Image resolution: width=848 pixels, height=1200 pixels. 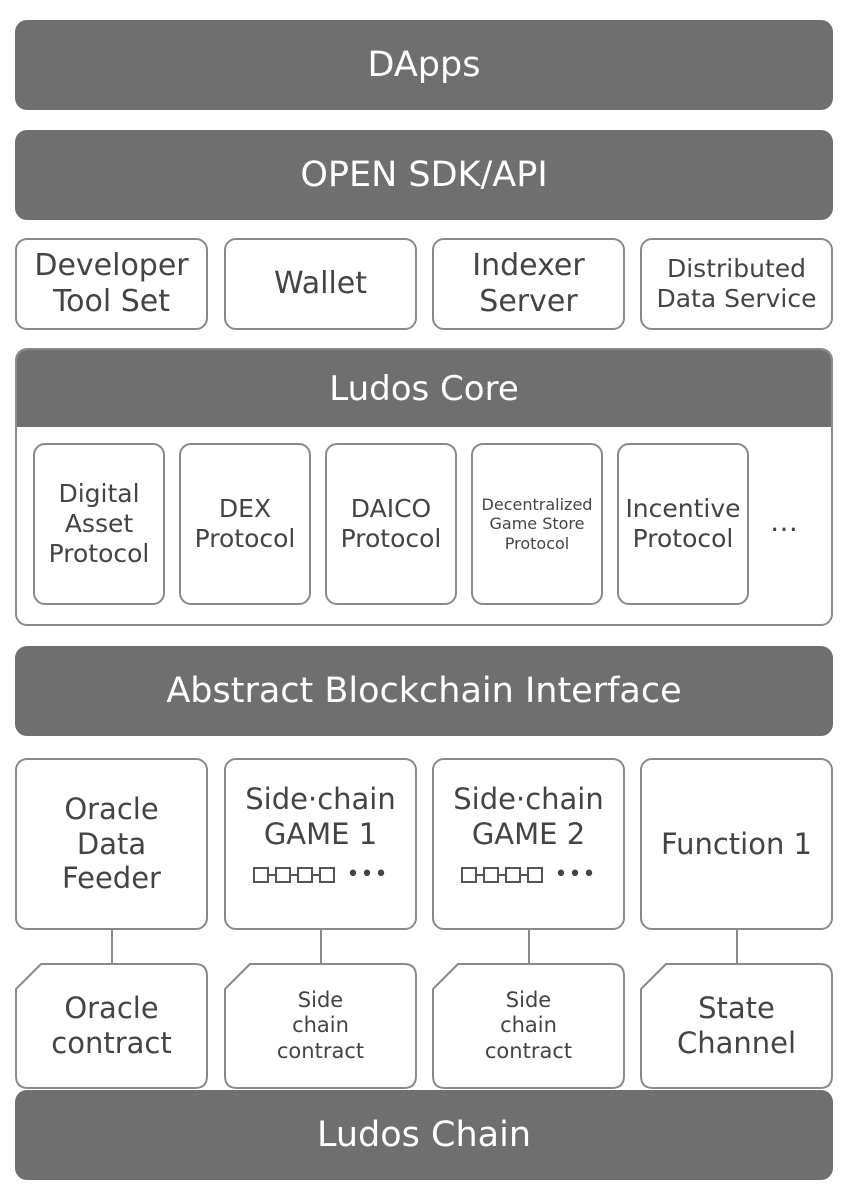 I want to click on abi-label: Abstract Blockchain Interface, so click(x=424, y=691).